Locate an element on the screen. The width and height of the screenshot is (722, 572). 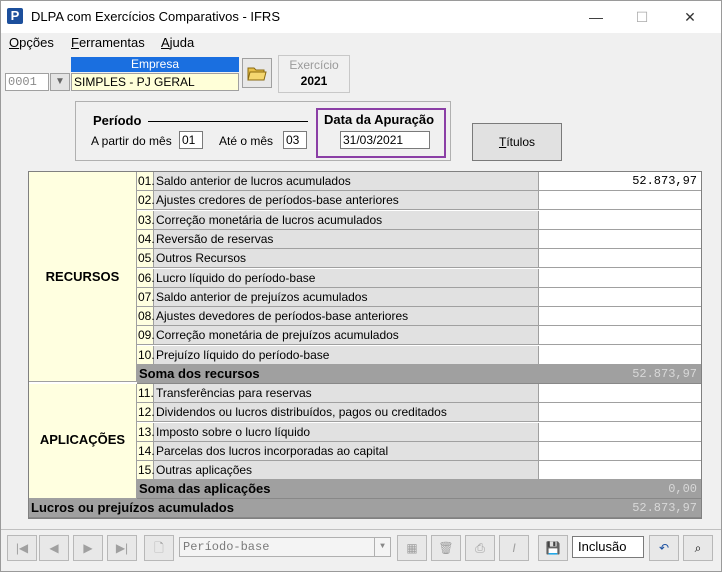
row-number: 07. is located at coordinates (146, 297).